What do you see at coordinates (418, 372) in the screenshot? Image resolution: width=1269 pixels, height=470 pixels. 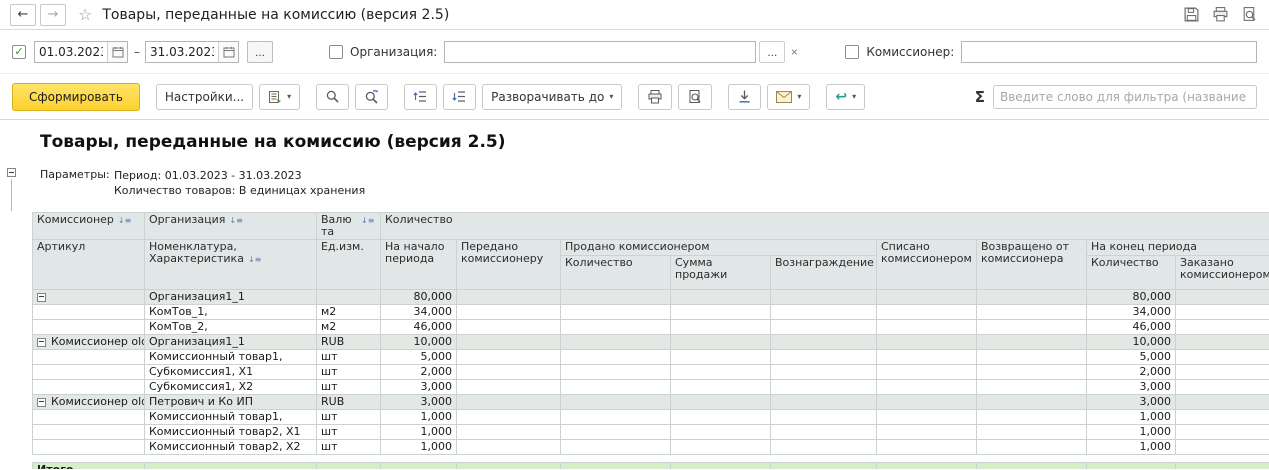 I see `cell-begin: 2,000` at bounding box center [418, 372].